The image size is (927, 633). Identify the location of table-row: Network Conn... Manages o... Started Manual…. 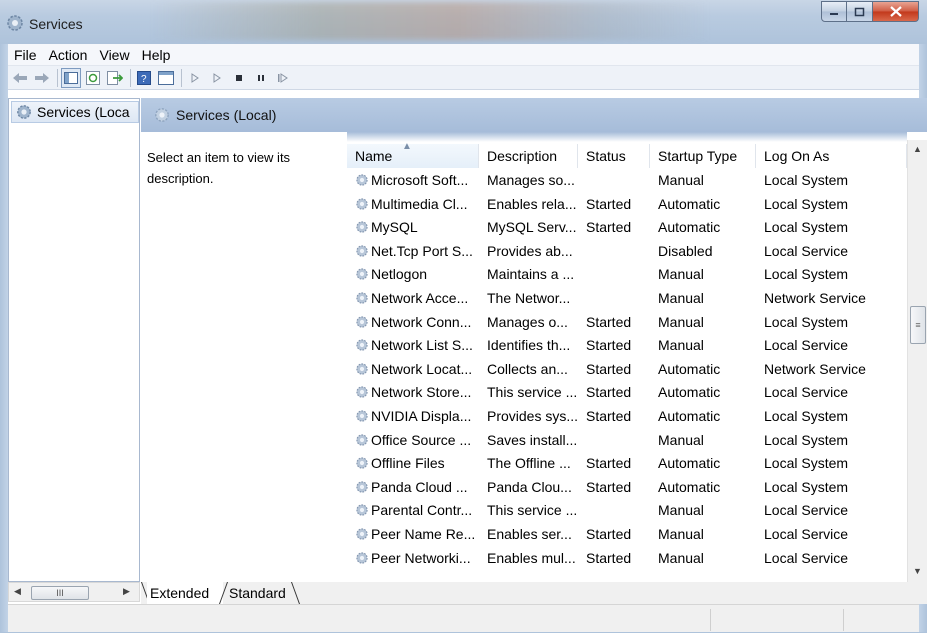
(627, 323).